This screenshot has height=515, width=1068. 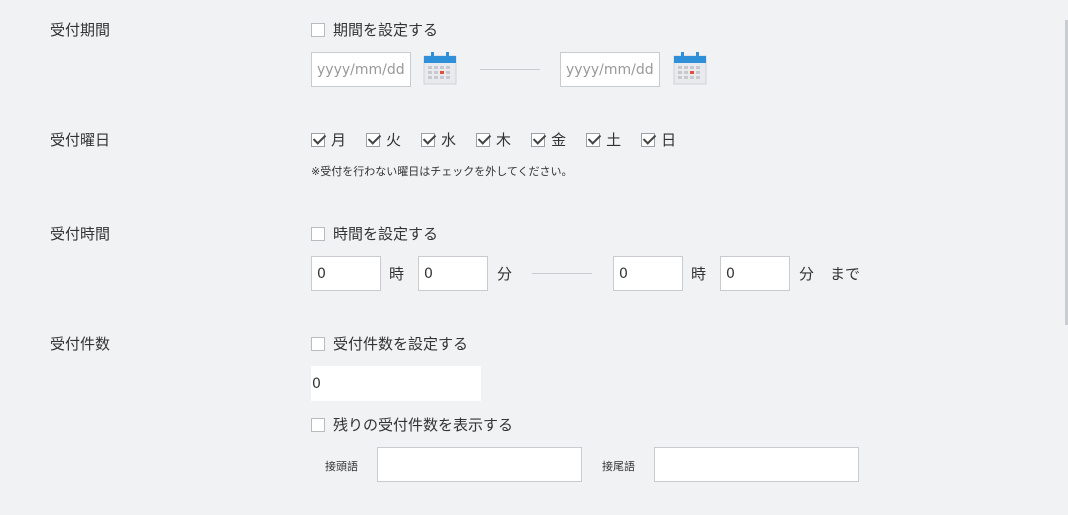 I want to click on weekday-sat-label: 土, so click(x=614, y=140).